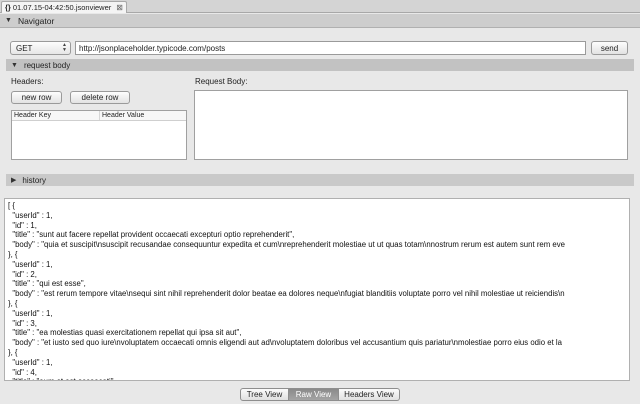 This screenshot has height=404, width=640. Describe the element at coordinates (34, 180) in the screenshot. I see `history-label: history` at that location.